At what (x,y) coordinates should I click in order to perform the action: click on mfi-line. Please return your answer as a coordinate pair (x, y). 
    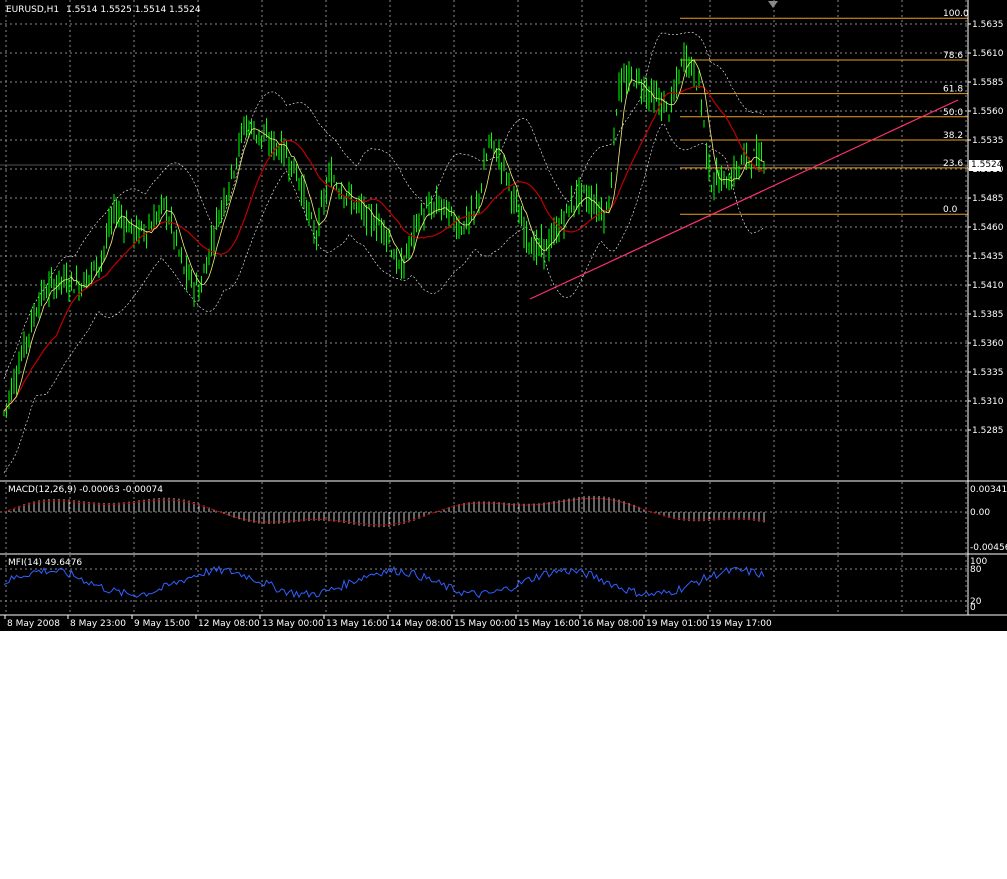
    Looking at the image, I should click on (384, 582).